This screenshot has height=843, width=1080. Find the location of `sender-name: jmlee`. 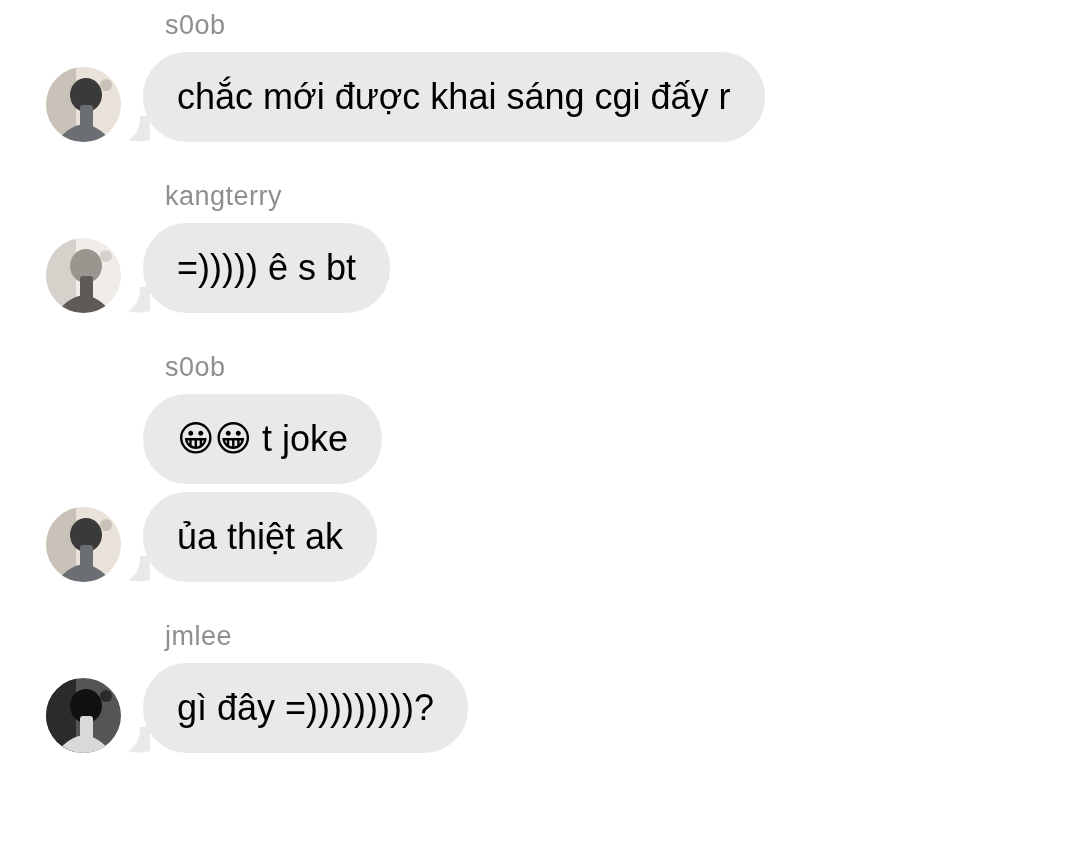

sender-name: jmlee is located at coordinates (198, 636).